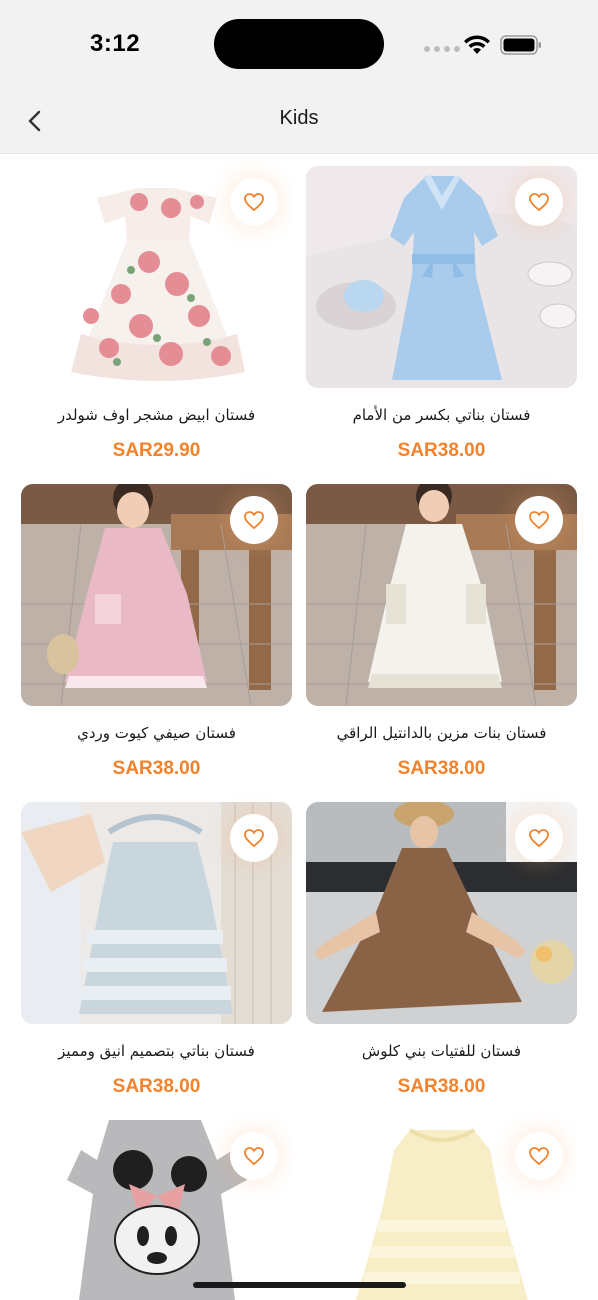 This screenshot has width=598, height=1300. What do you see at coordinates (441, 415) in the screenshot?
I see `product-name: فستان بناتي بكسر من الأمام` at bounding box center [441, 415].